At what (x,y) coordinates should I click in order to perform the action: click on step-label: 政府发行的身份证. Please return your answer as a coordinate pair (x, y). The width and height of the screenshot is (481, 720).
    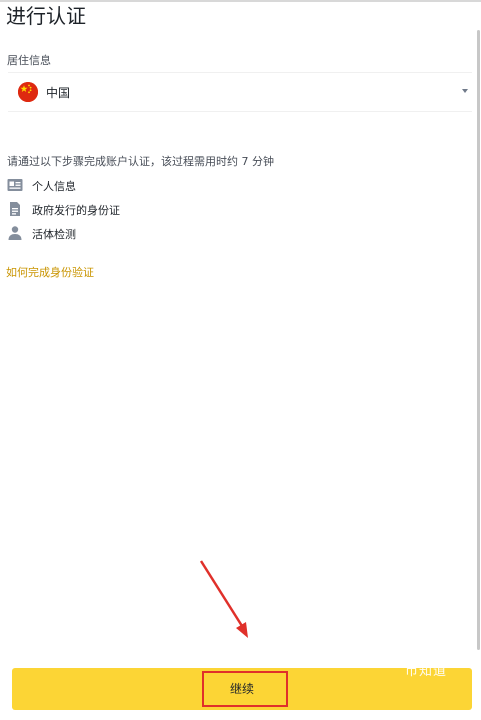
    Looking at the image, I should click on (76, 210).